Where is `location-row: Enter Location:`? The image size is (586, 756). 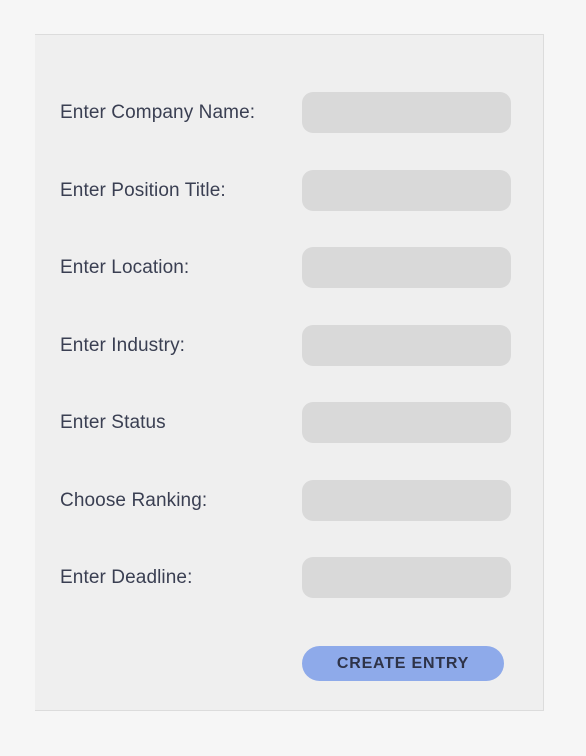 location-row: Enter Location: is located at coordinates (289, 267).